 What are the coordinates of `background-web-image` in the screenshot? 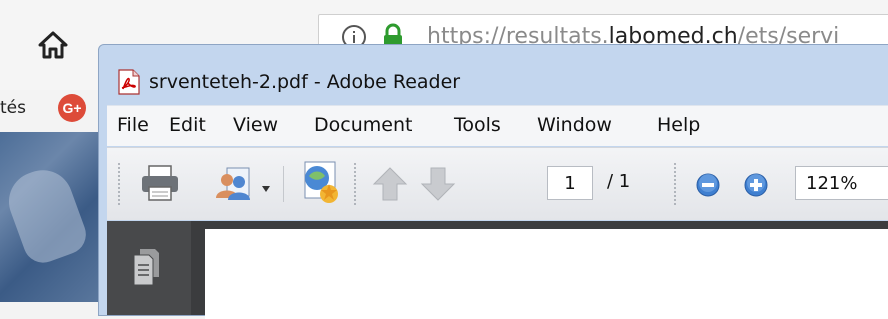 It's located at (50, 217).